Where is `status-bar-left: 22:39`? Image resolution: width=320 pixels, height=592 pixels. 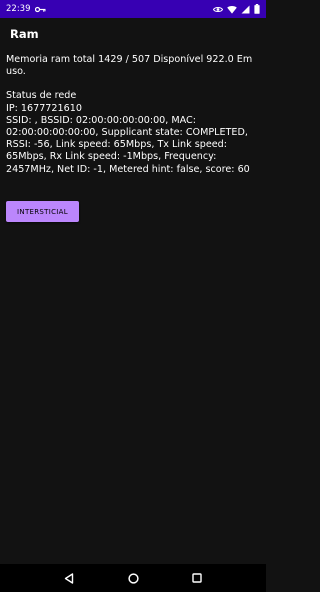 status-bar-left: 22:39 is located at coordinates (26, 9).